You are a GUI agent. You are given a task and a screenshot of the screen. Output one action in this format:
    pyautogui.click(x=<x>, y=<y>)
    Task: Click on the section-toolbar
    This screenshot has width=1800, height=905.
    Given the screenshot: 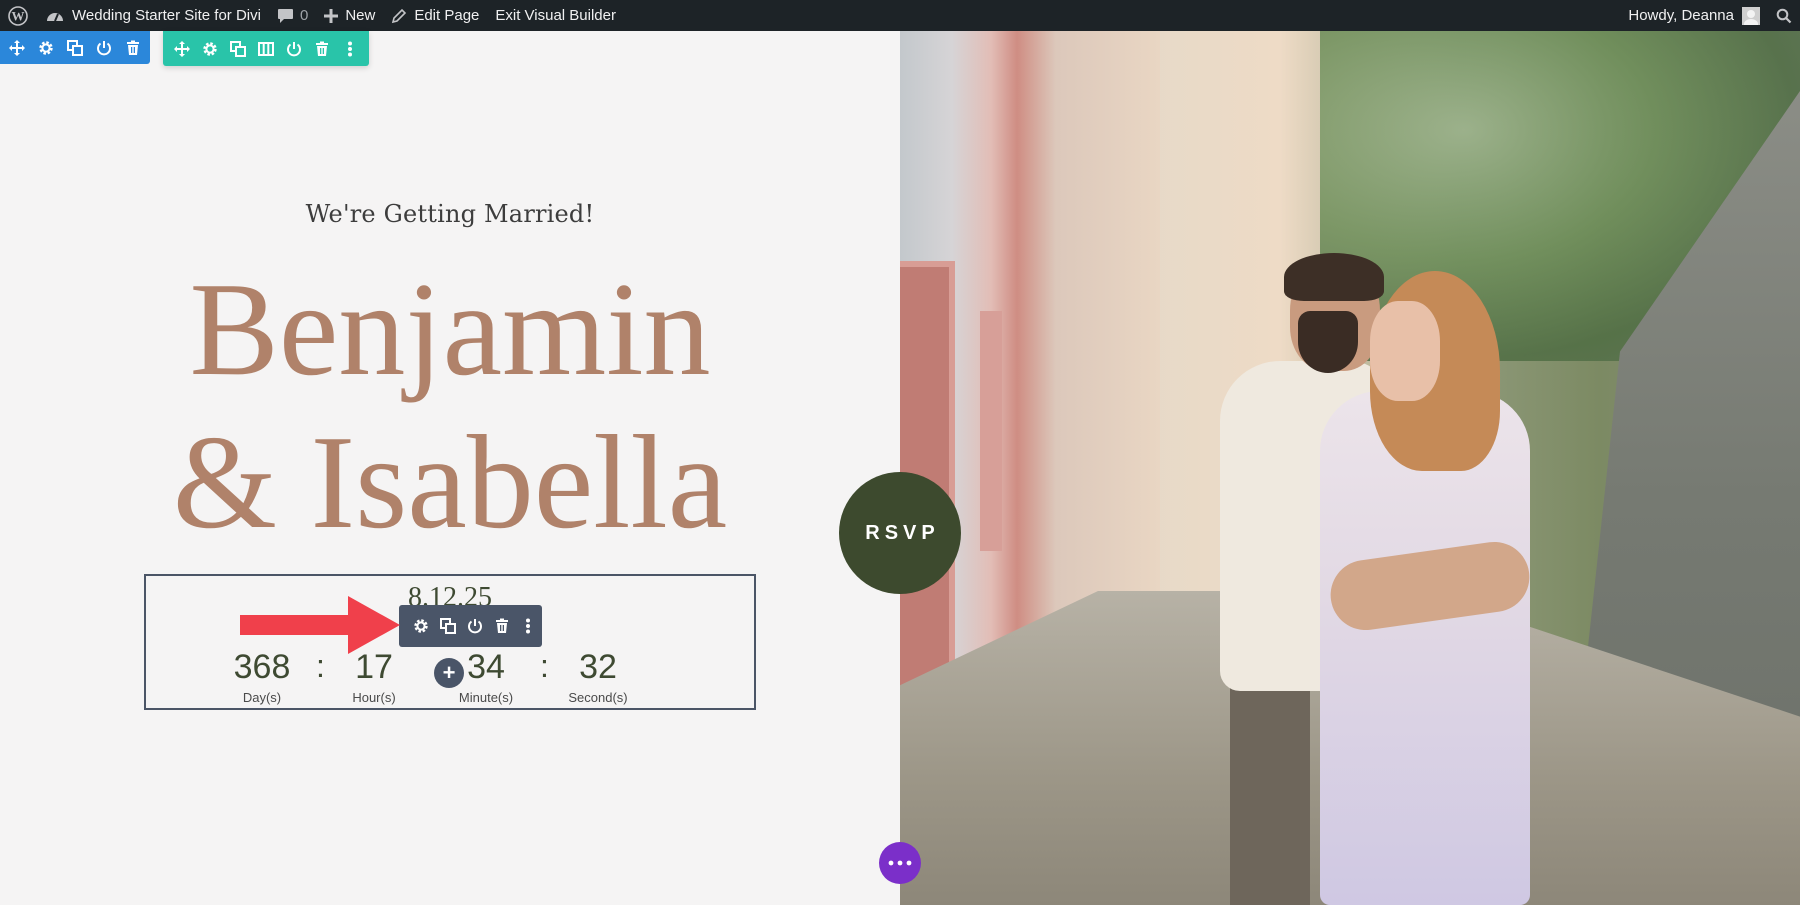 What is the action you would take?
    pyautogui.click(x=75, y=47)
    